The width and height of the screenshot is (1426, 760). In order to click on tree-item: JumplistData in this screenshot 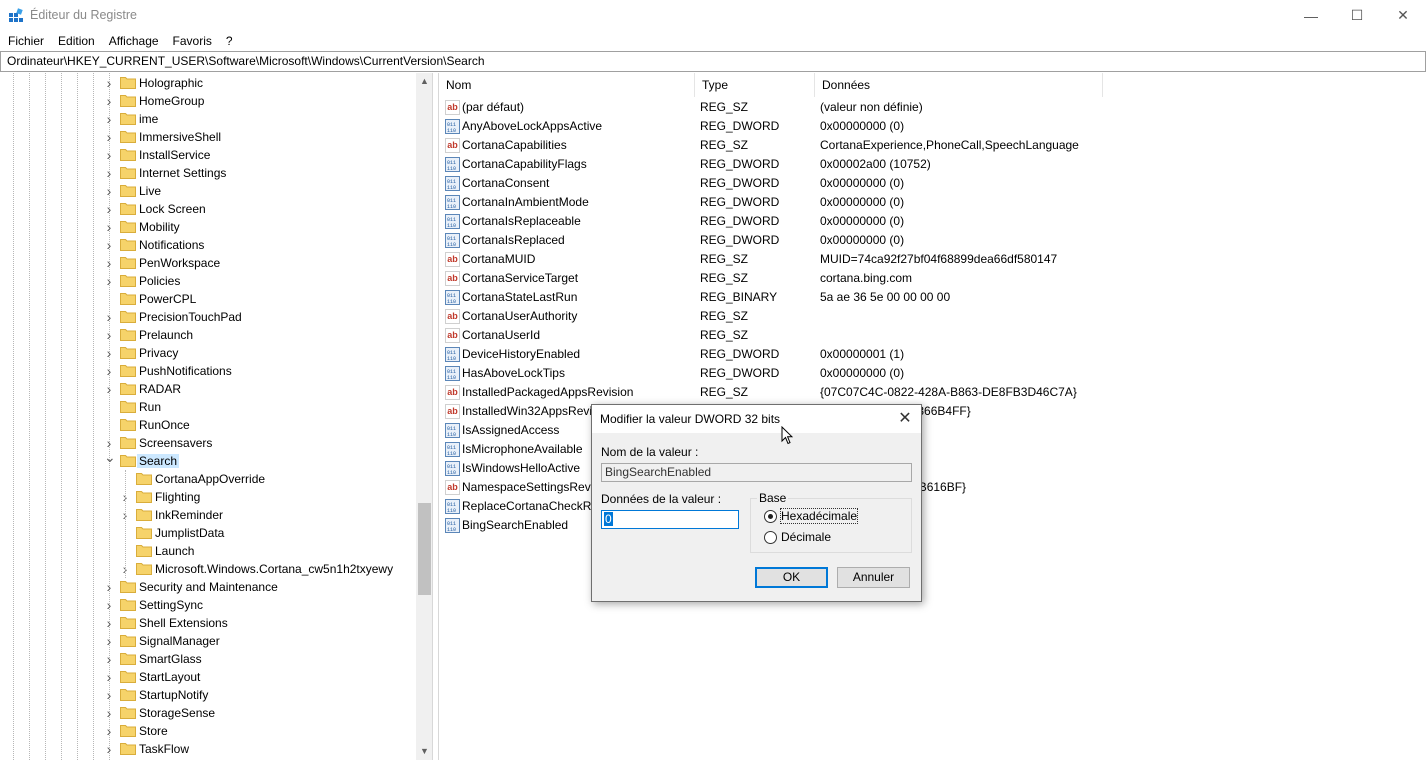, I will do `click(207, 533)`.